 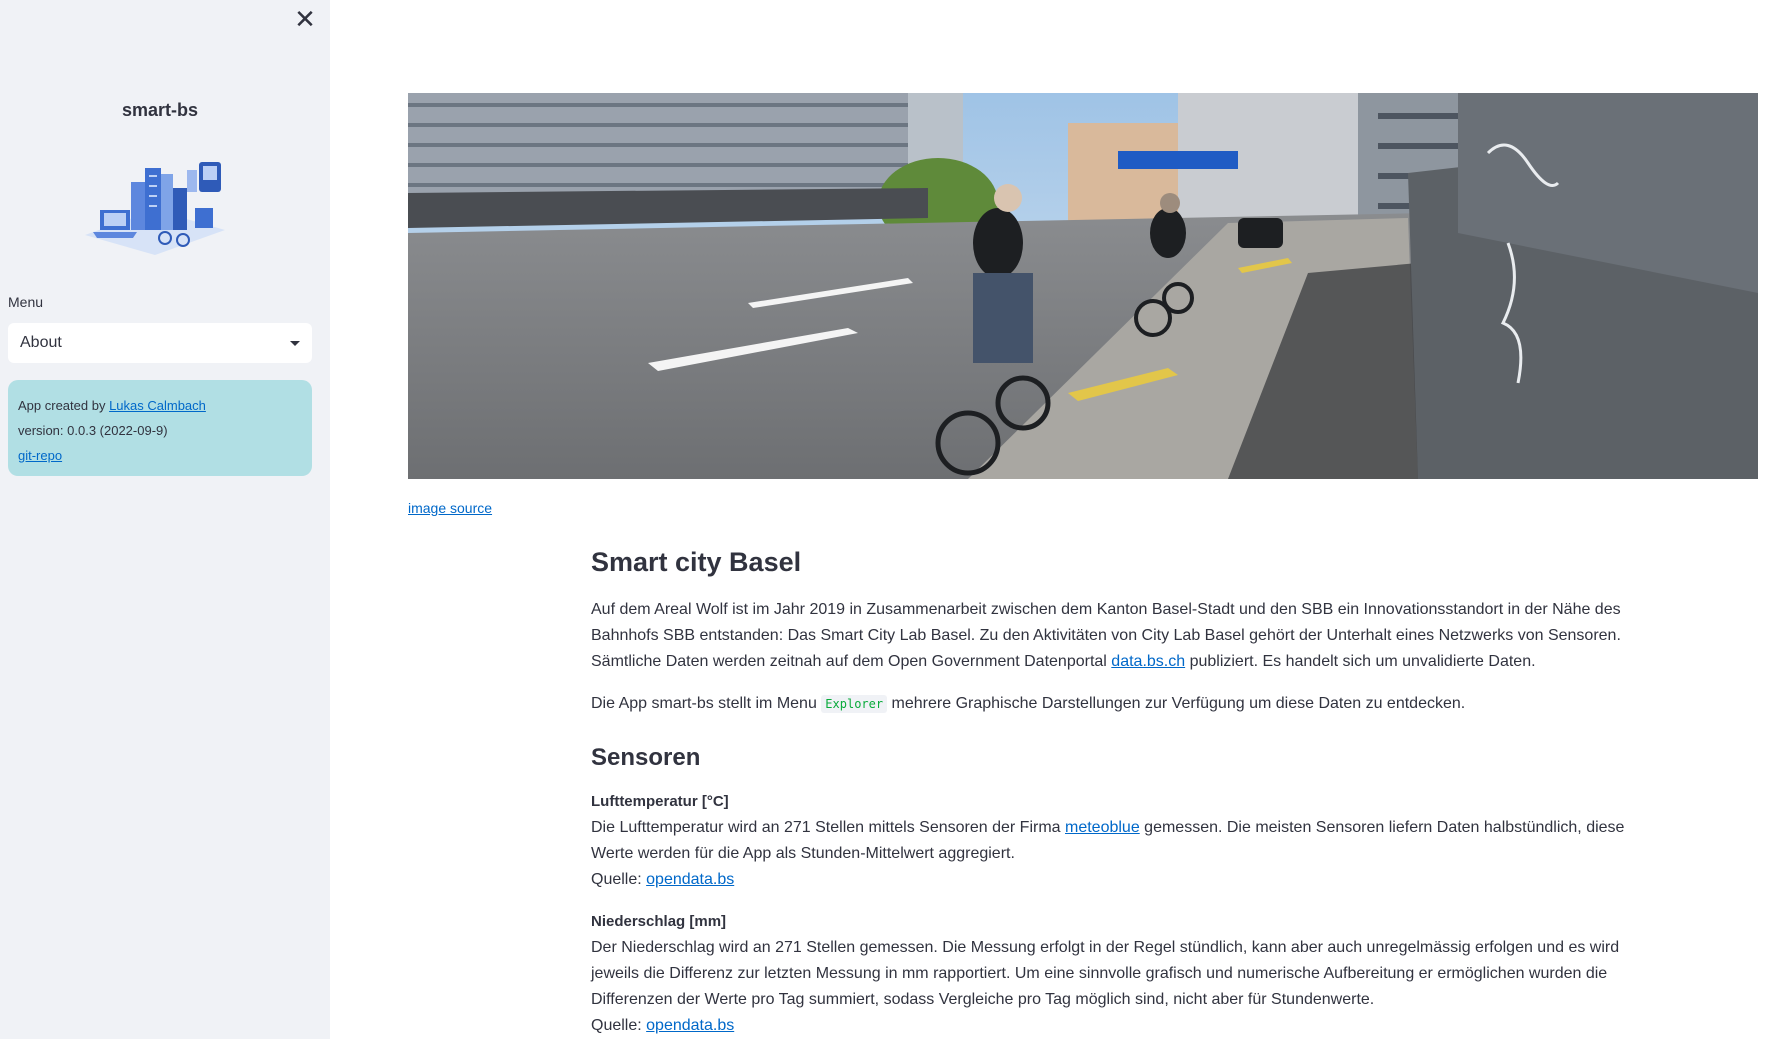 I want to click on created-by-line: App created by Lukas Calmbach, so click(x=160, y=405).